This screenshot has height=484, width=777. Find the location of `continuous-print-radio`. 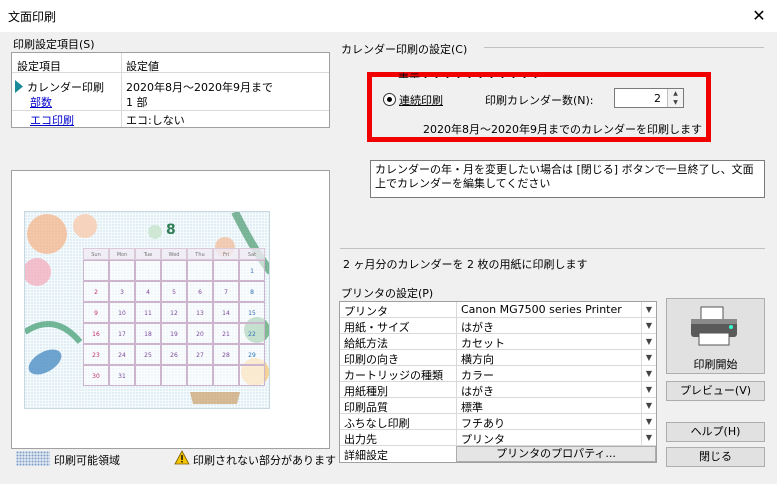

continuous-print-radio is located at coordinates (389, 99).